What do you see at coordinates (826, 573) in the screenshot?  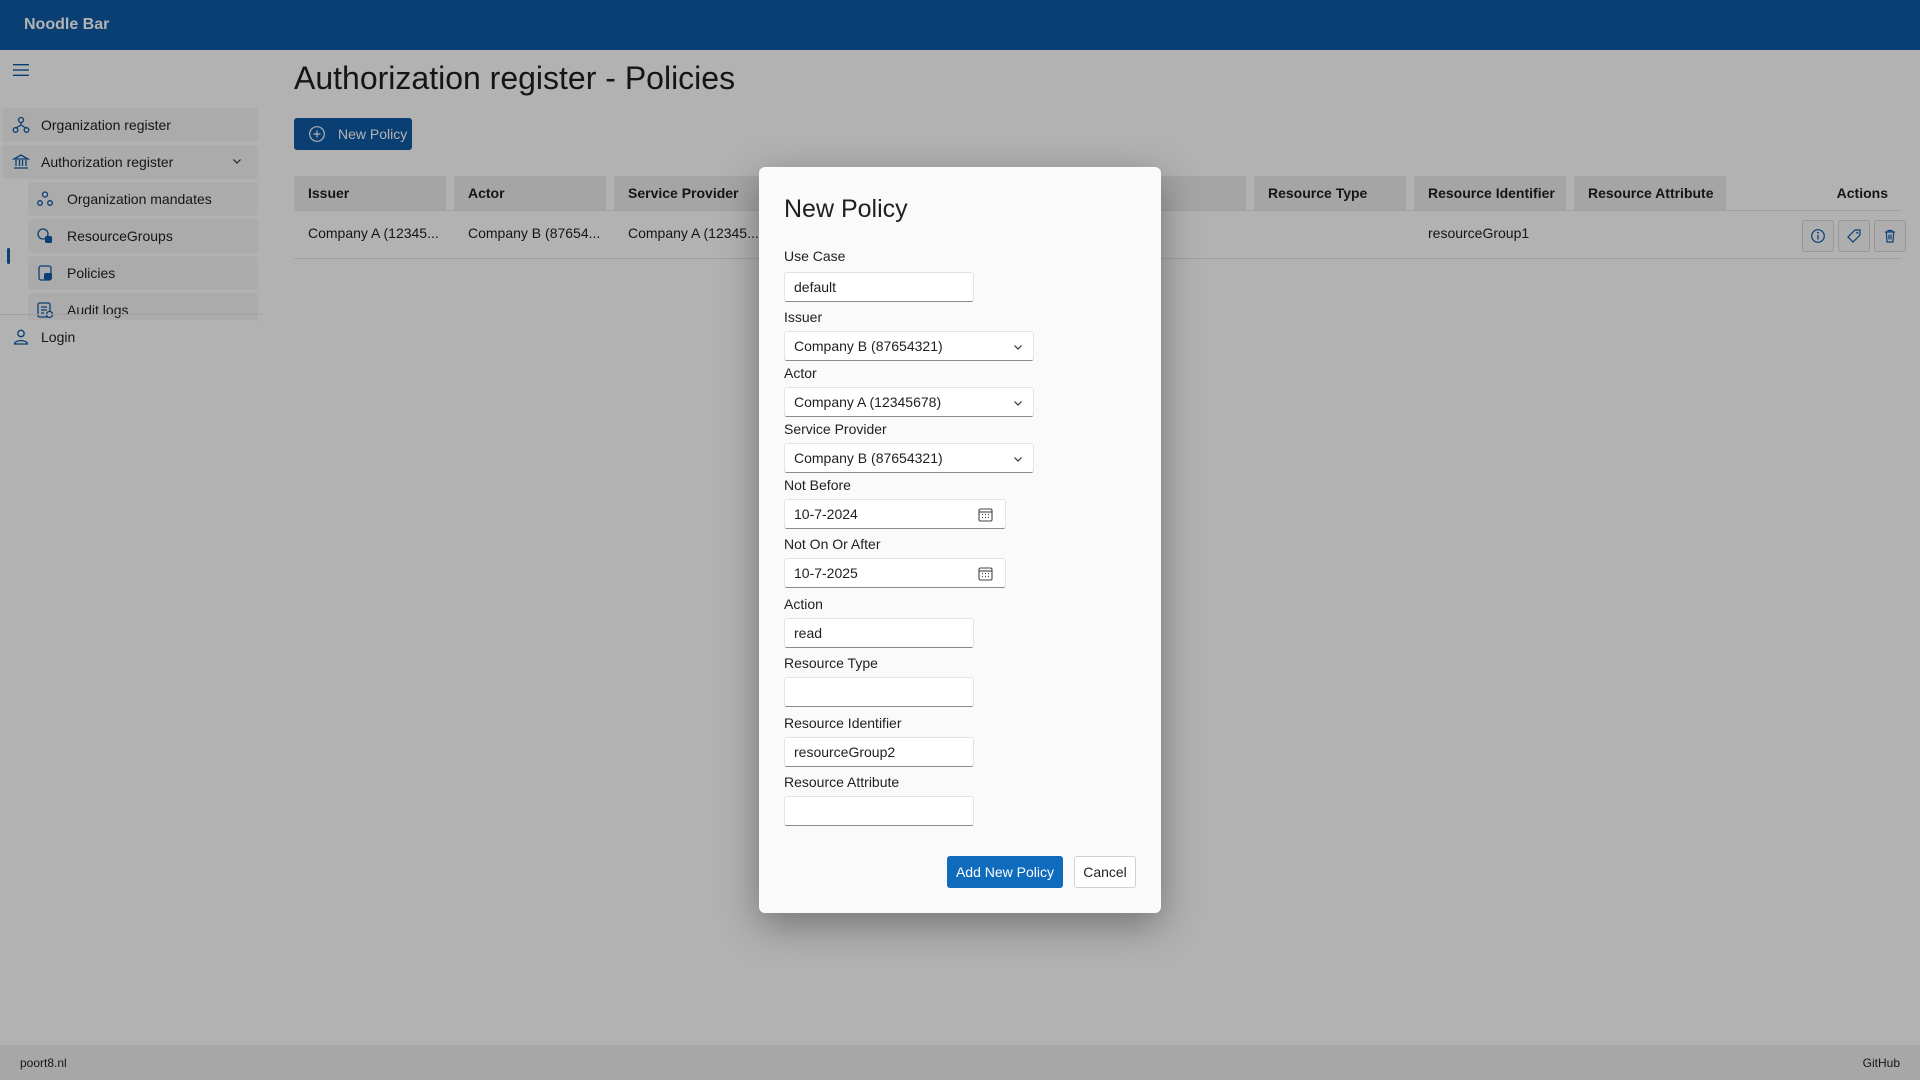 I see `not-on-or-after-value: 10-7-2025` at bounding box center [826, 573].